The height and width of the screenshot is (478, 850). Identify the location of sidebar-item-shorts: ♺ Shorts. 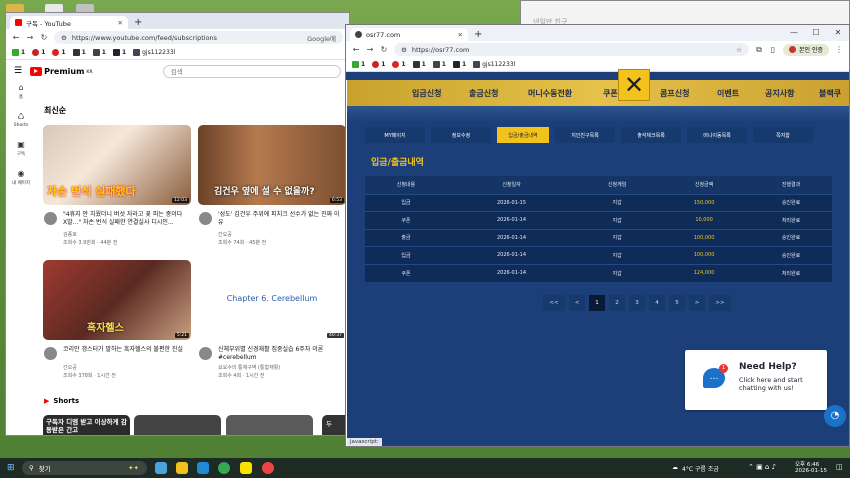
(21, 120).